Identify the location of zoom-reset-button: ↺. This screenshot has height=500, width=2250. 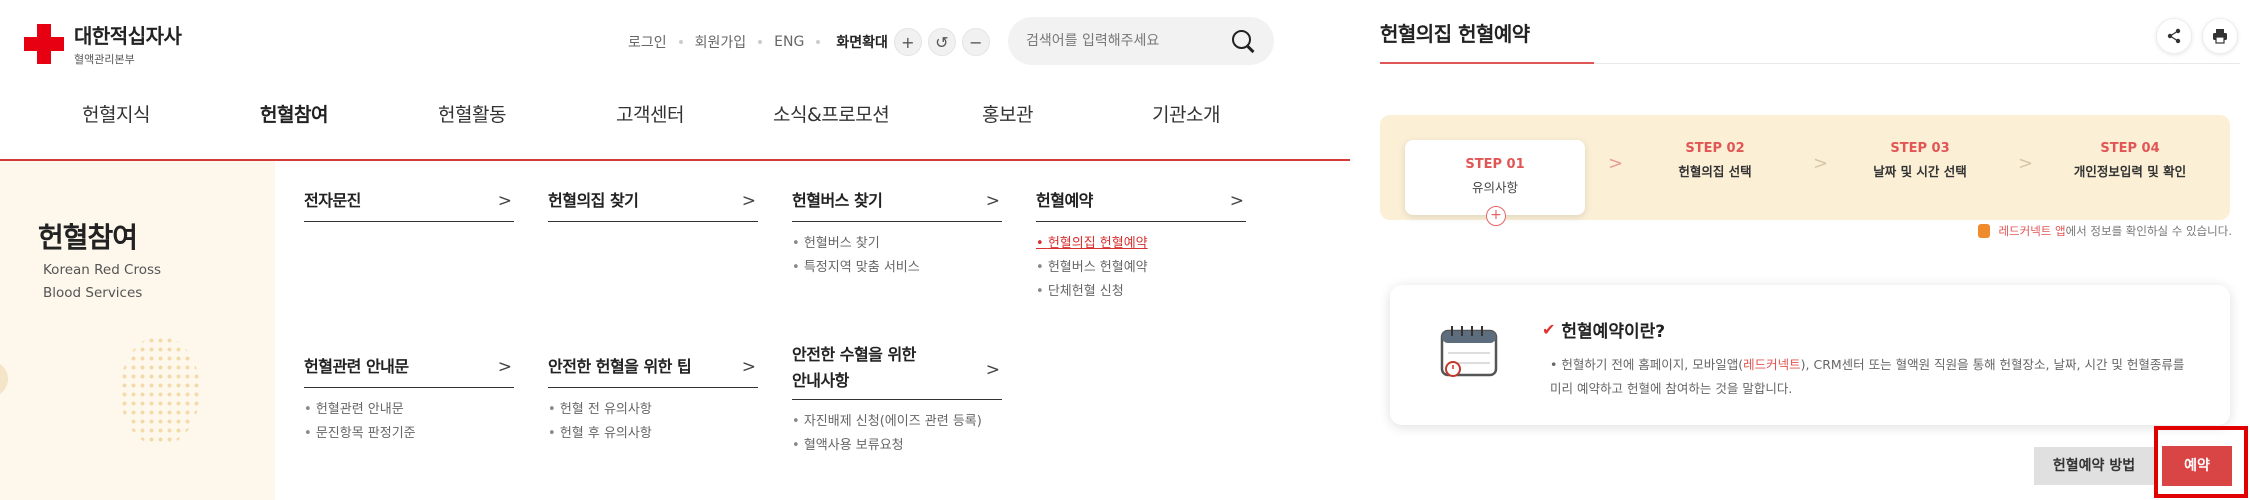
(941, 42).